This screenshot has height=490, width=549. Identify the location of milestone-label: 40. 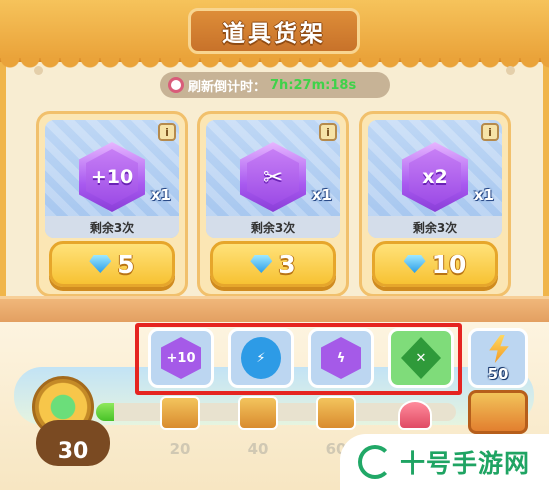
(258, 449).